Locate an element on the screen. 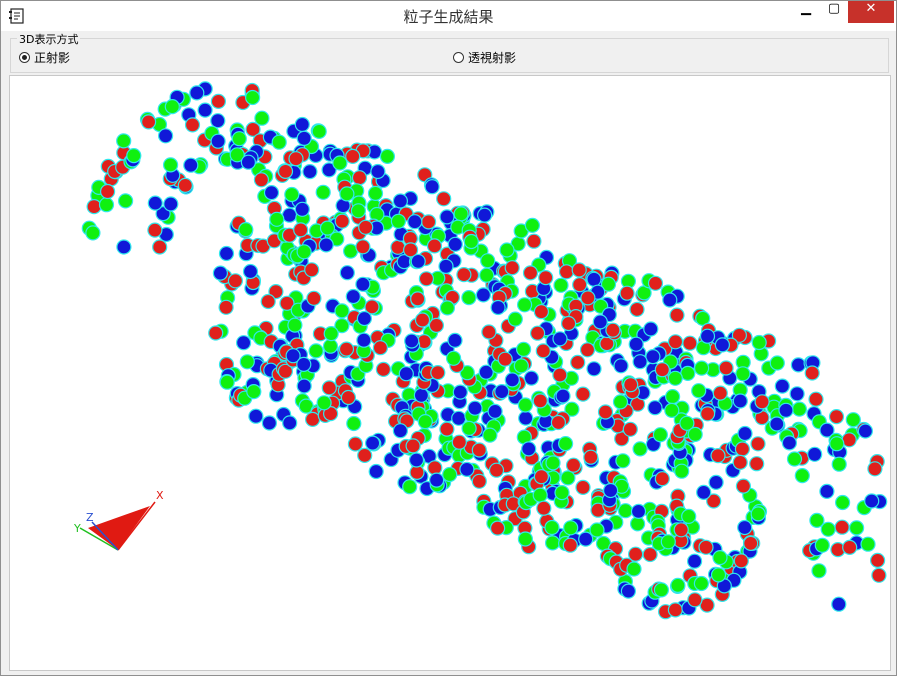  radio-orthographic: 正射影 is located at coordinates (44, 57).